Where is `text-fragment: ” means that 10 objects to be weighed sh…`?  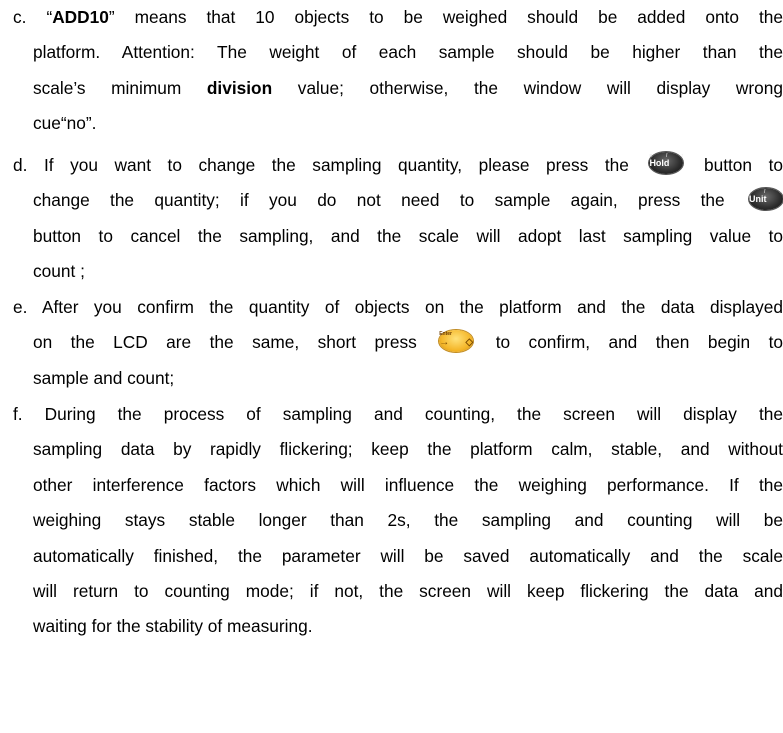
text-fragment: ” means that 10 objects to be weighed sh… is located at coordinates (445, 17).